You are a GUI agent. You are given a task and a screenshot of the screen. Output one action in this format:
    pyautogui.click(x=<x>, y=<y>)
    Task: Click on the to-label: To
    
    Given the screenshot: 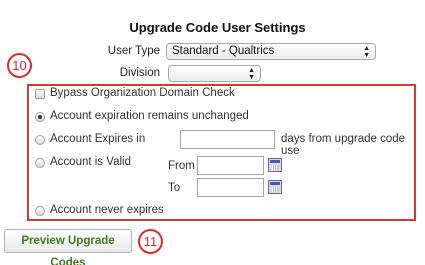 What is the action you would take?
    pyautogui.click(x=174, y=188)
    